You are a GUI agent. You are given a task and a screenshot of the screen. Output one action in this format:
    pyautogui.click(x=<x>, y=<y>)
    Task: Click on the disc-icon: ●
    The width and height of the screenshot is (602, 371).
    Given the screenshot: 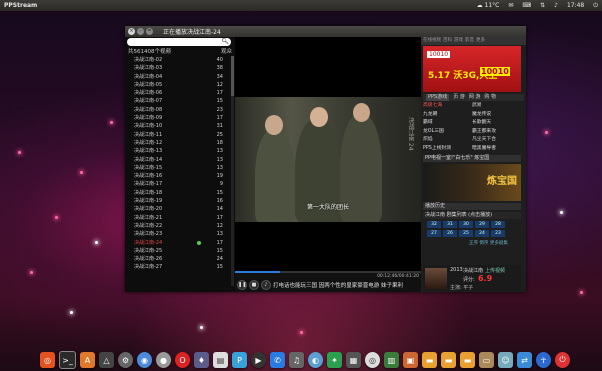 What is the action you would take?
    pyautogui.click(x=163, y=360)
    